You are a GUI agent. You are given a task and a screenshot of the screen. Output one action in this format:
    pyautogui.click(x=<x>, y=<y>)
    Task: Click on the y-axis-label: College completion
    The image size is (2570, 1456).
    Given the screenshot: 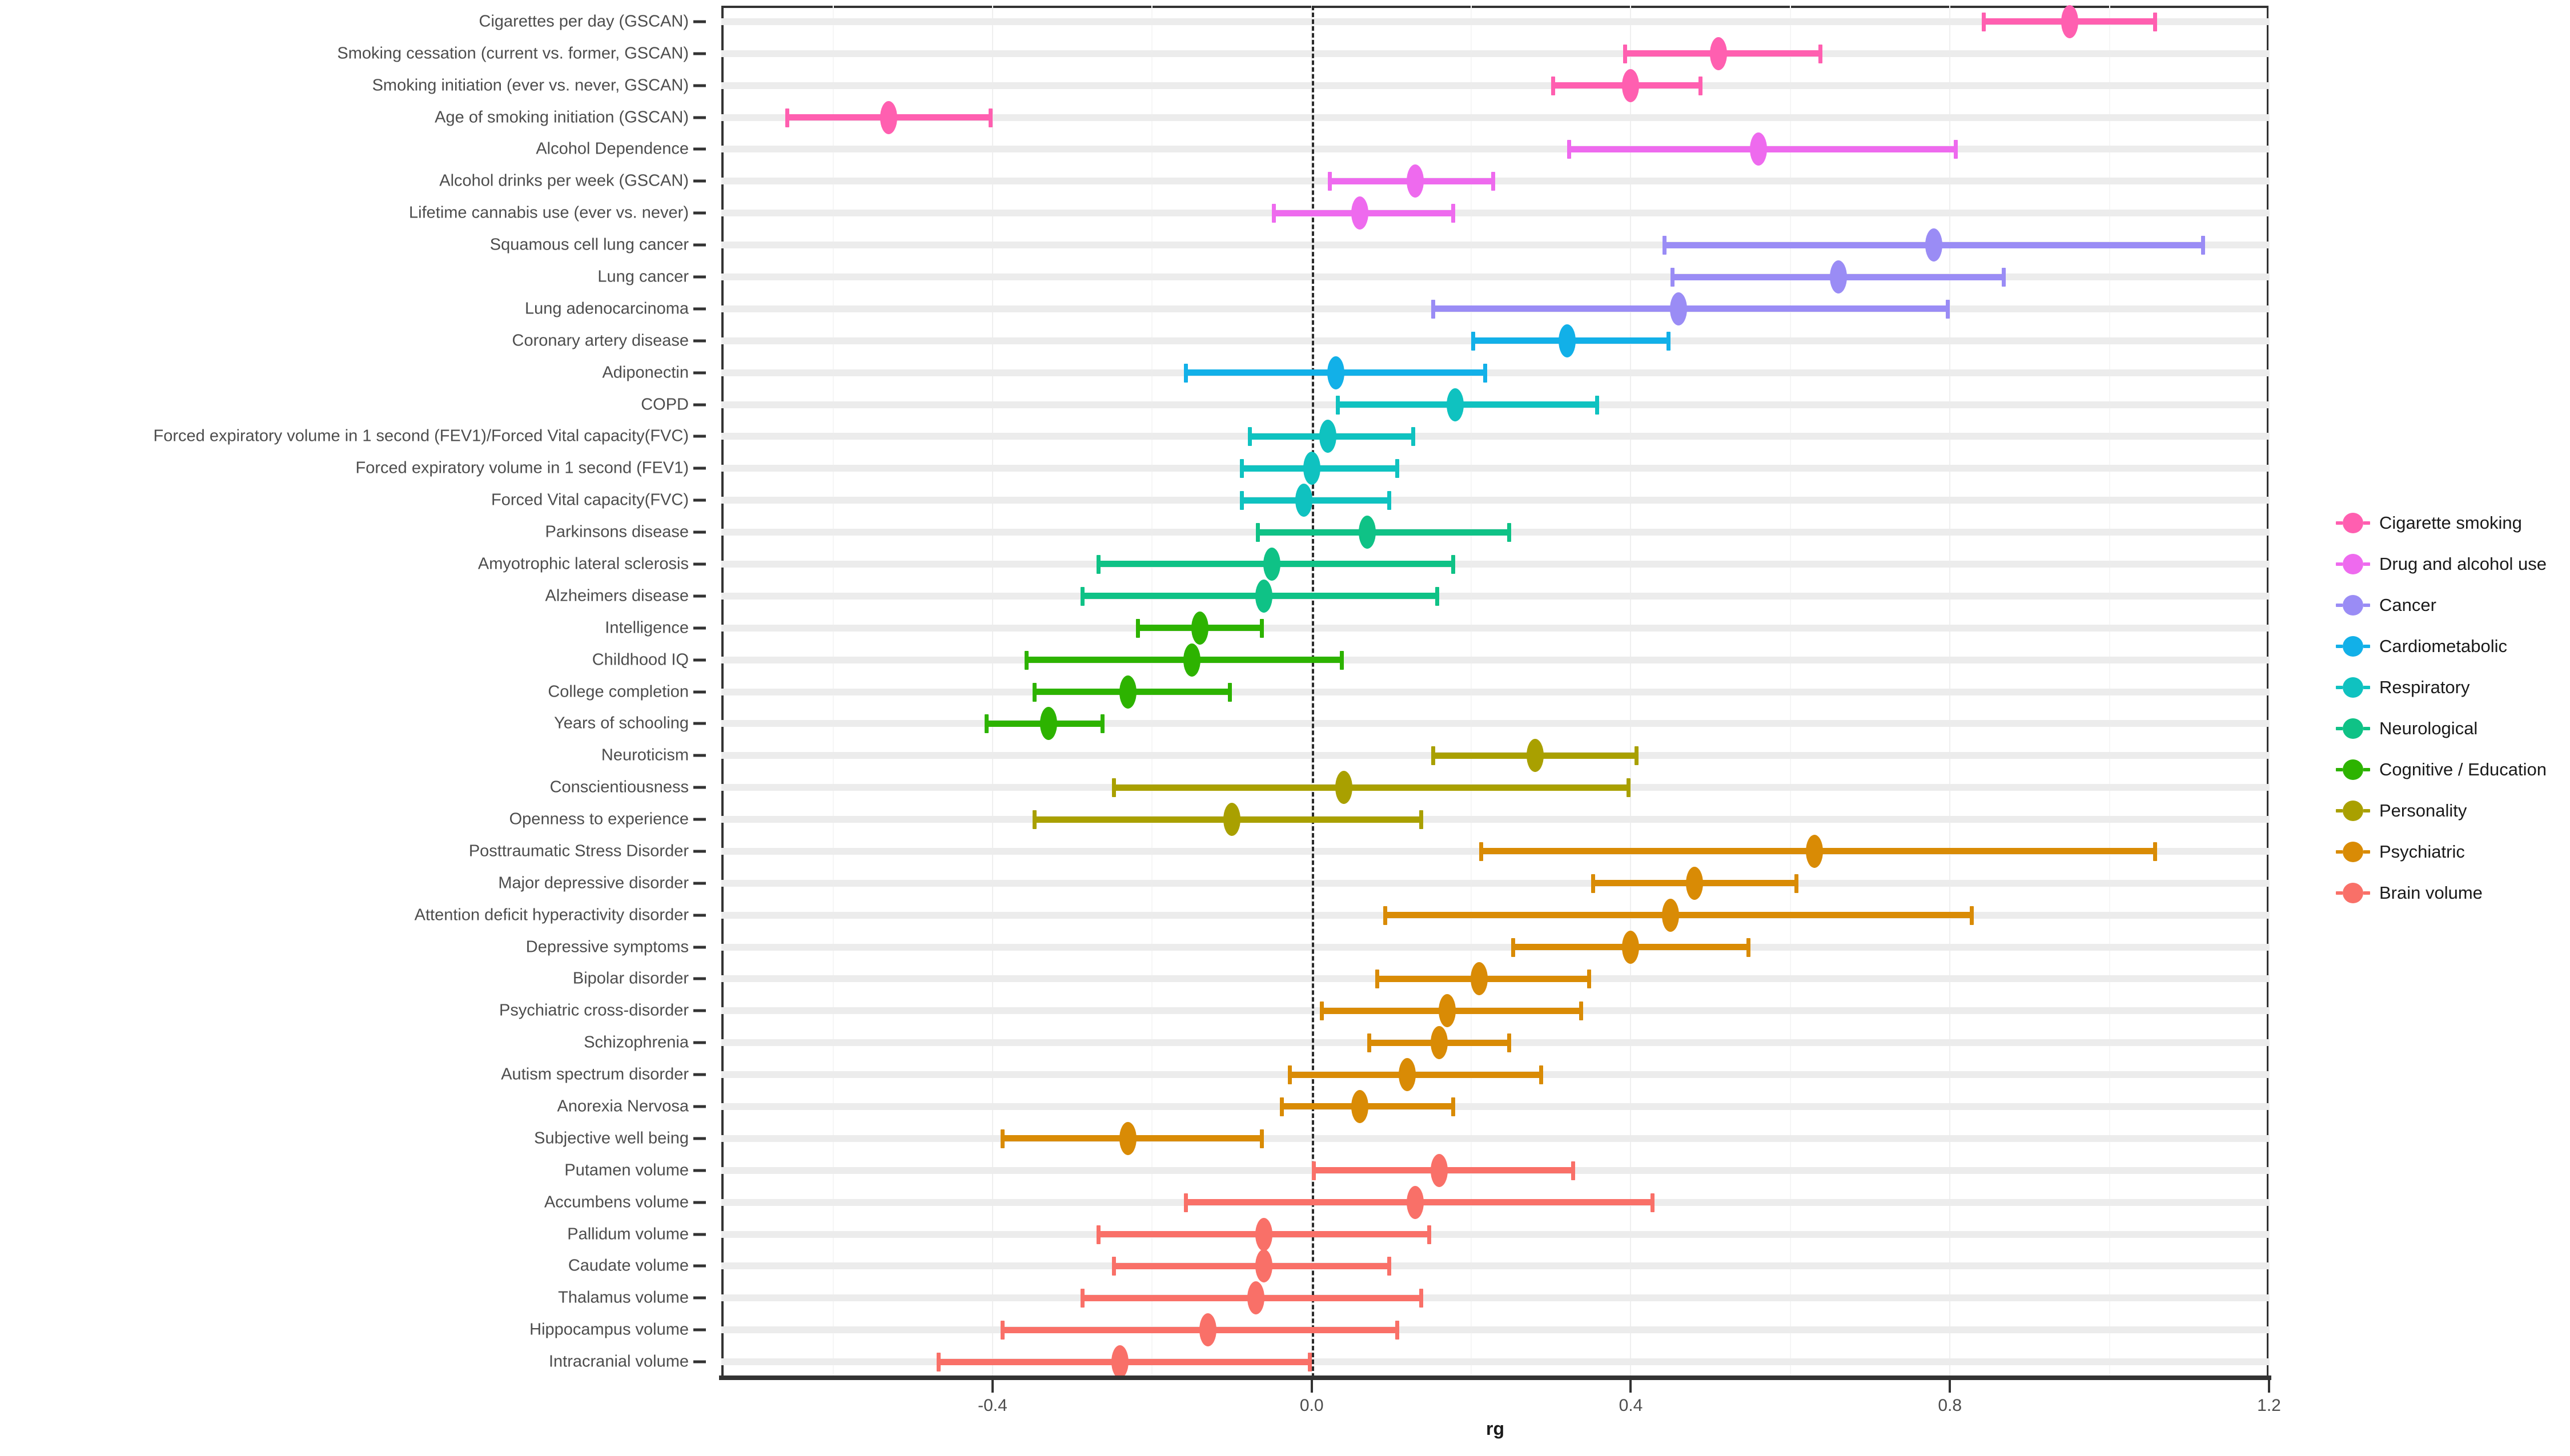 What is the action you would take?
    pyautogui.click(x=618, y=691)
    